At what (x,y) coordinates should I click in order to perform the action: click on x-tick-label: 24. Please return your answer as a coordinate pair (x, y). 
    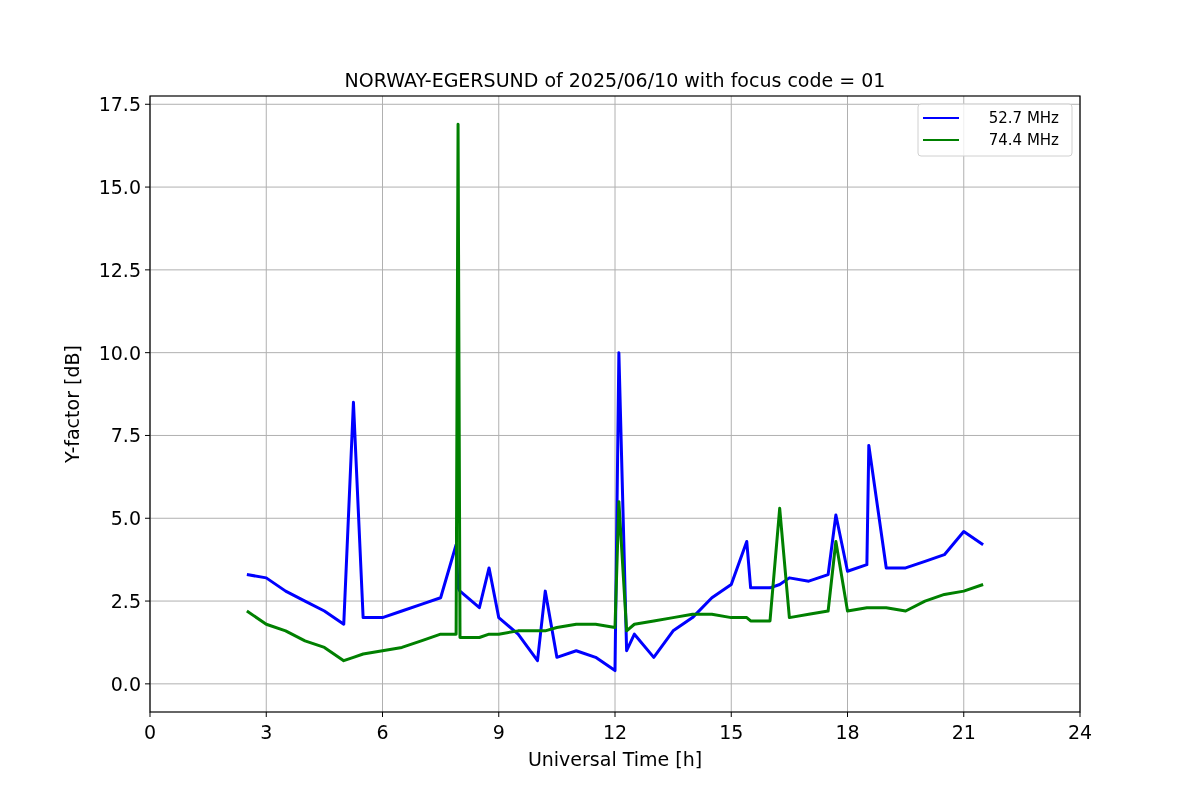
    Looking at the image, I should click on (1080, 732).